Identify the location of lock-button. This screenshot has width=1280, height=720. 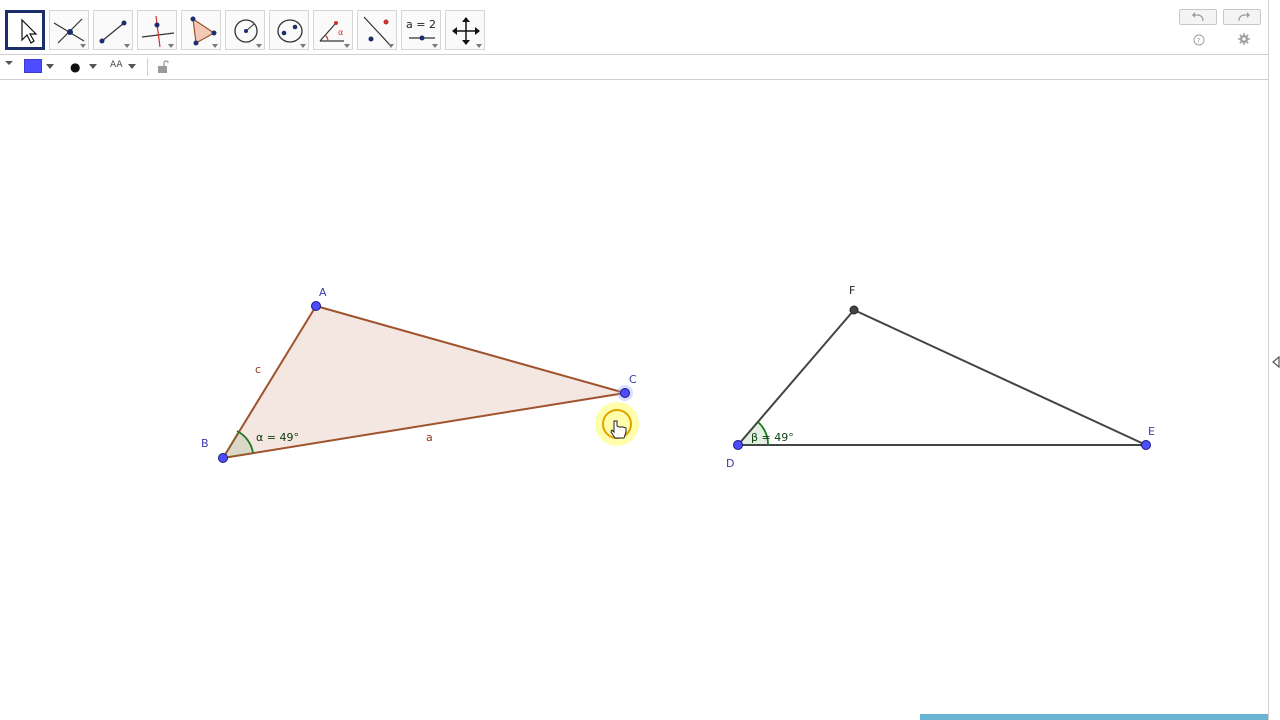
(163, 67).